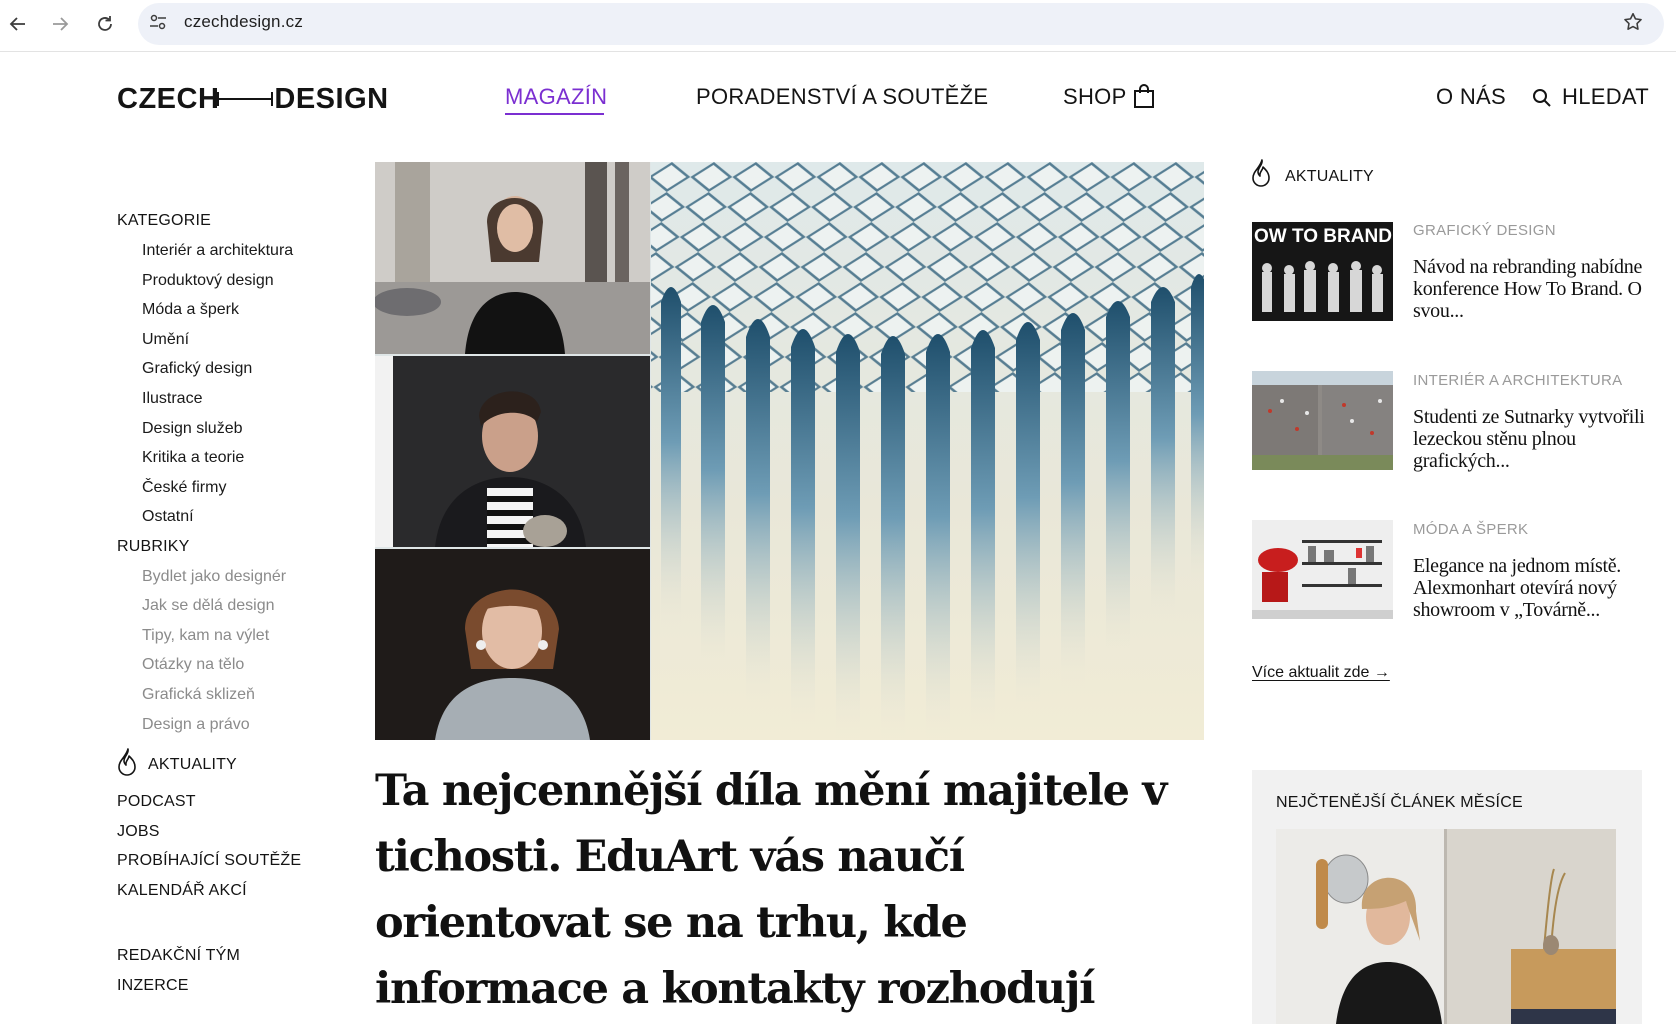 This screenshot has height=1024, width=1676. Describe the element at coordinates (196, 725) in the screenshot. I see `sidebar-item-design-a-pravo: Design a právo` at that location.